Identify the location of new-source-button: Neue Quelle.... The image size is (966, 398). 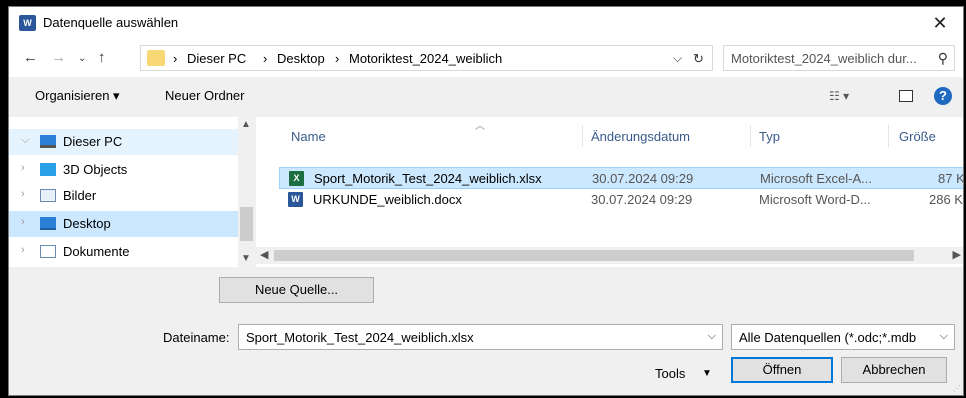
(296, 290).